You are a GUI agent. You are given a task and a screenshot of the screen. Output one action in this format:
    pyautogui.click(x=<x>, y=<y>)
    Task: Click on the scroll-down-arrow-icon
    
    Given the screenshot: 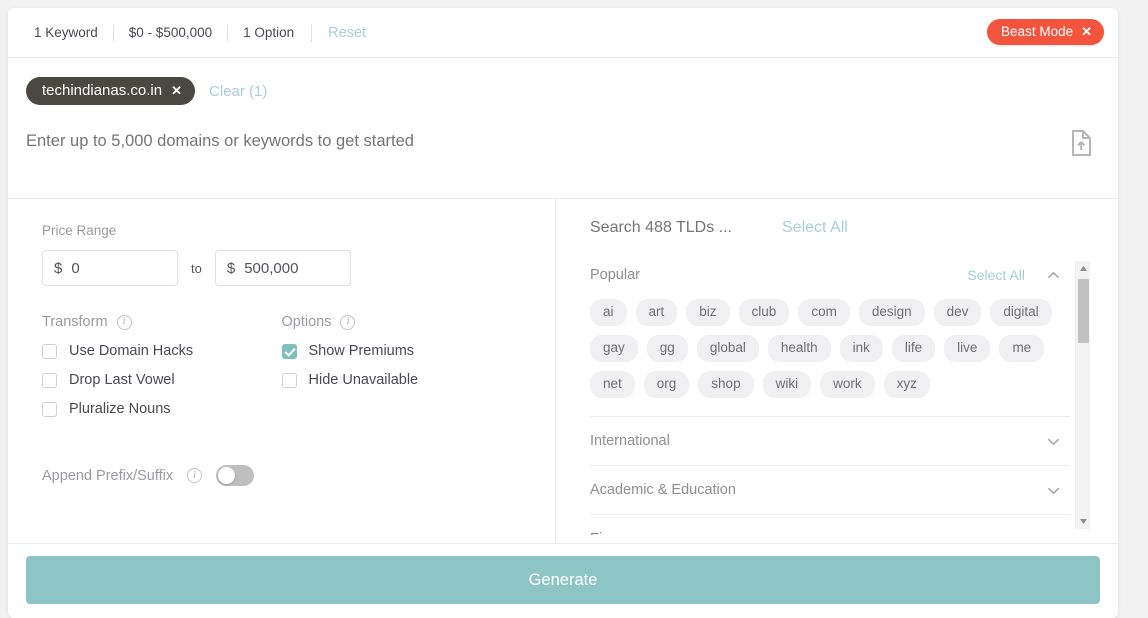 What is the action you would take?
    pyautogui.click(x=1083, y=521)
    